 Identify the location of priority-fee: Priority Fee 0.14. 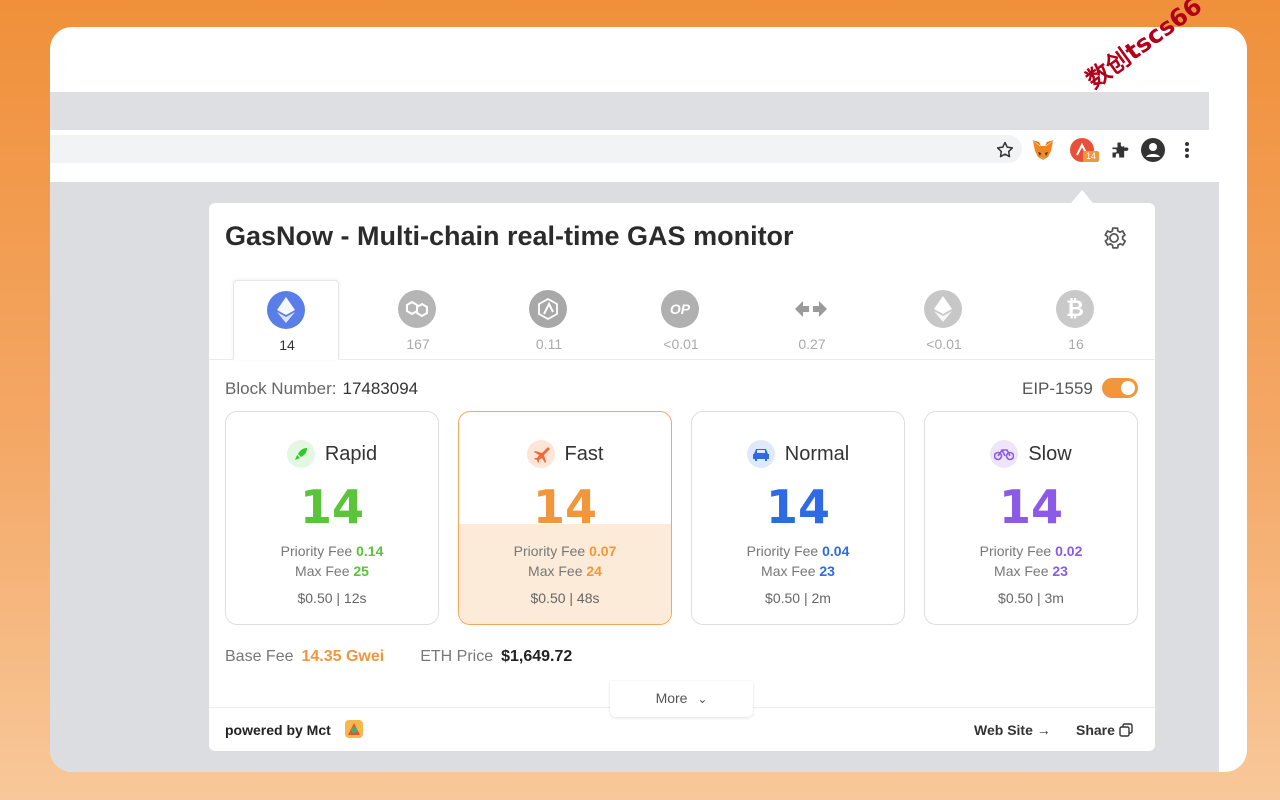
(332, 551).